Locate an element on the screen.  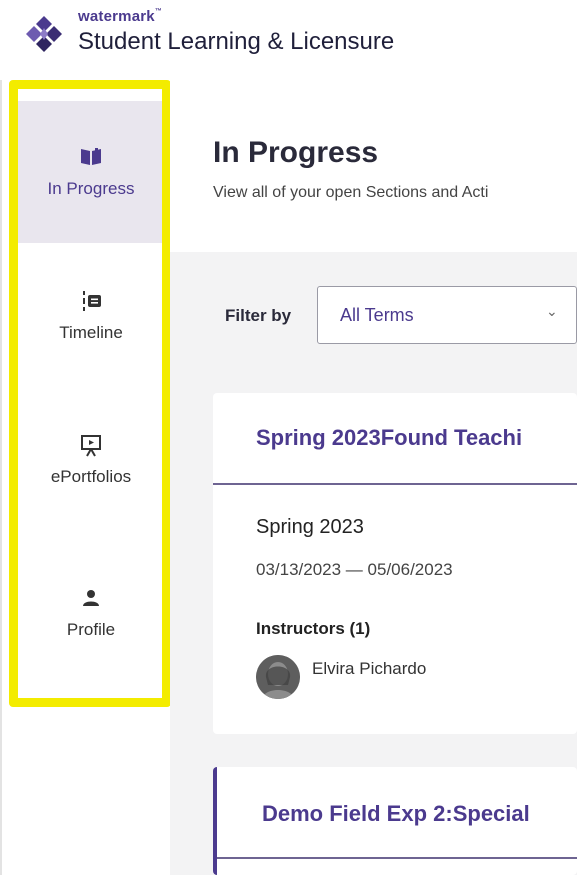
page-subtitle: View all of your open Sections and Acti is located at coordinates (351, 192).